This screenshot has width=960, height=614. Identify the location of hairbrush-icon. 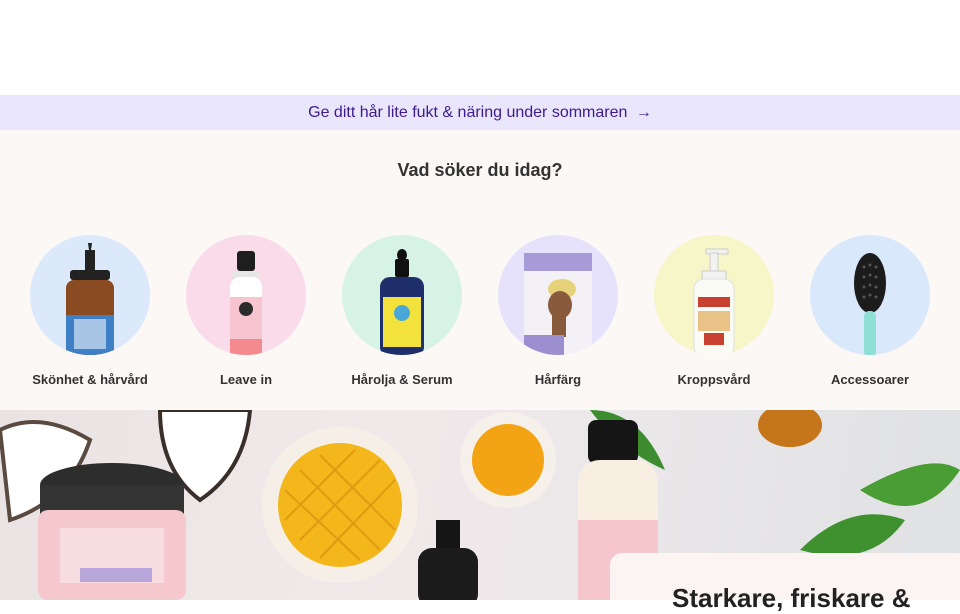
(870, 304).